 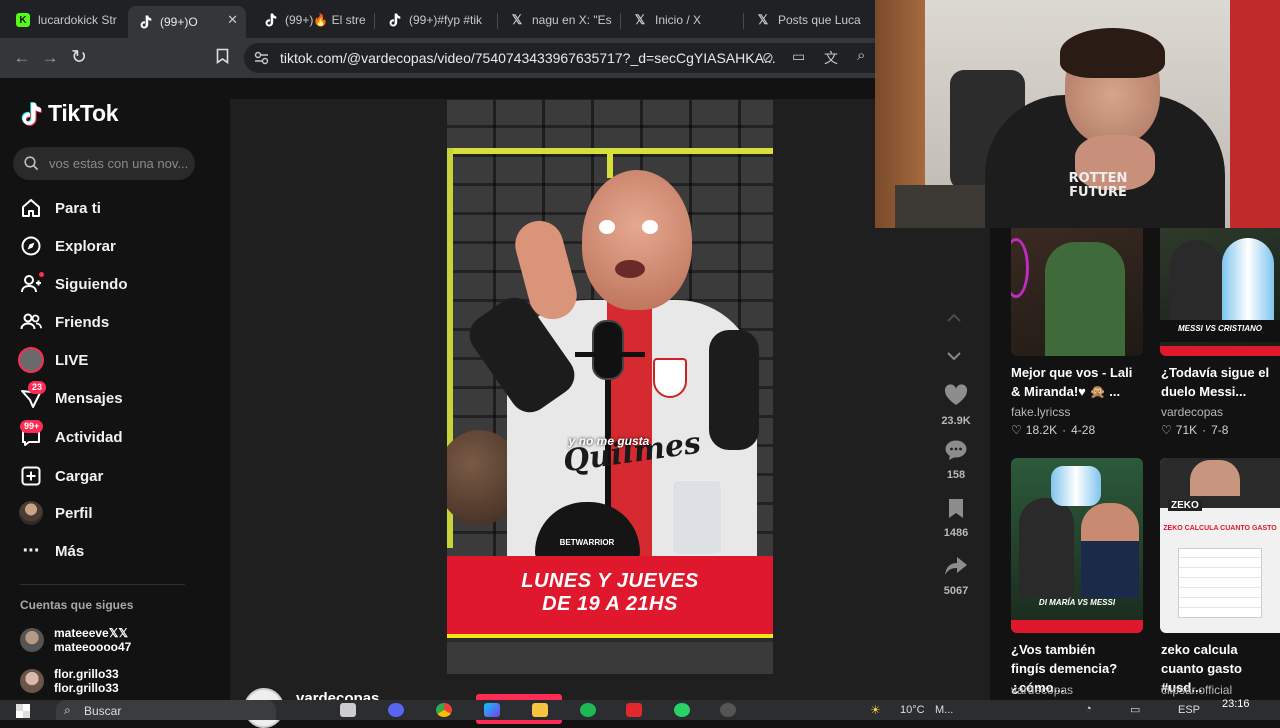 What do you see at coordinates (875, 710) in the screenshot?
I see `weather-icon: ☀` at bounding box center [875, 710].